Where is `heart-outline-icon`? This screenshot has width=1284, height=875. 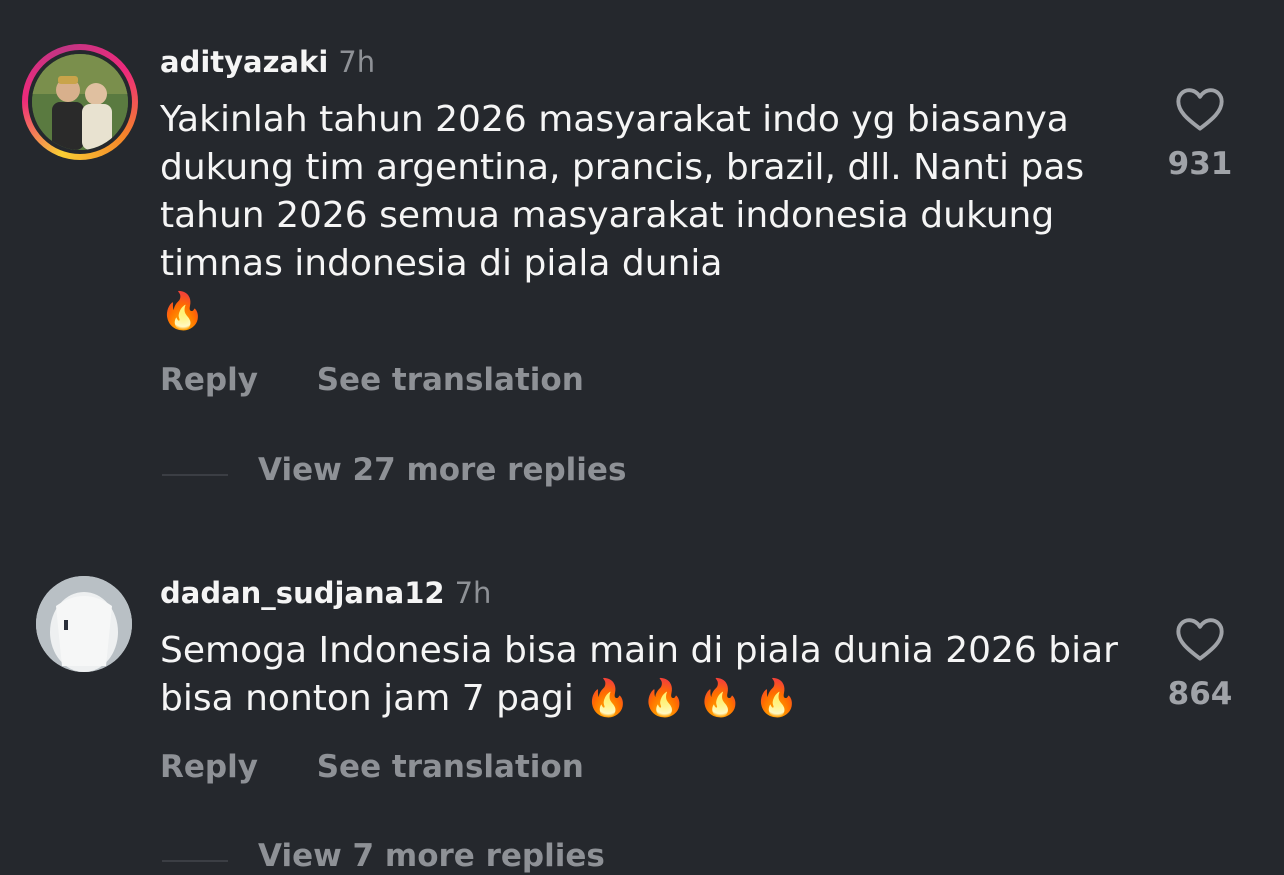 heart-outline-icon is located at coordinates (1200, 638).